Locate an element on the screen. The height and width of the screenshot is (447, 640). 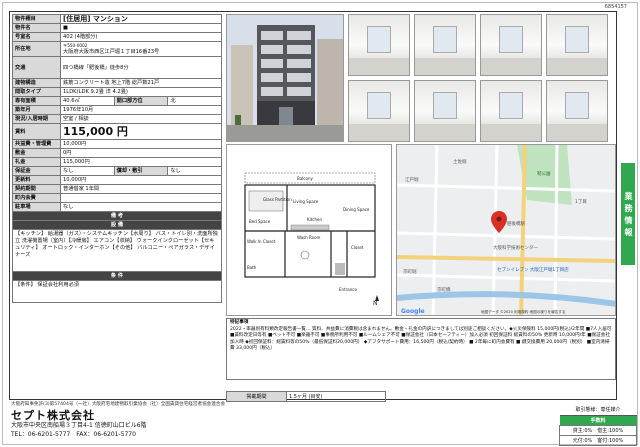
spec-row: 交通 四つ橋線「肥後橋」徒歩8分 is located at coordinates (117, 67).